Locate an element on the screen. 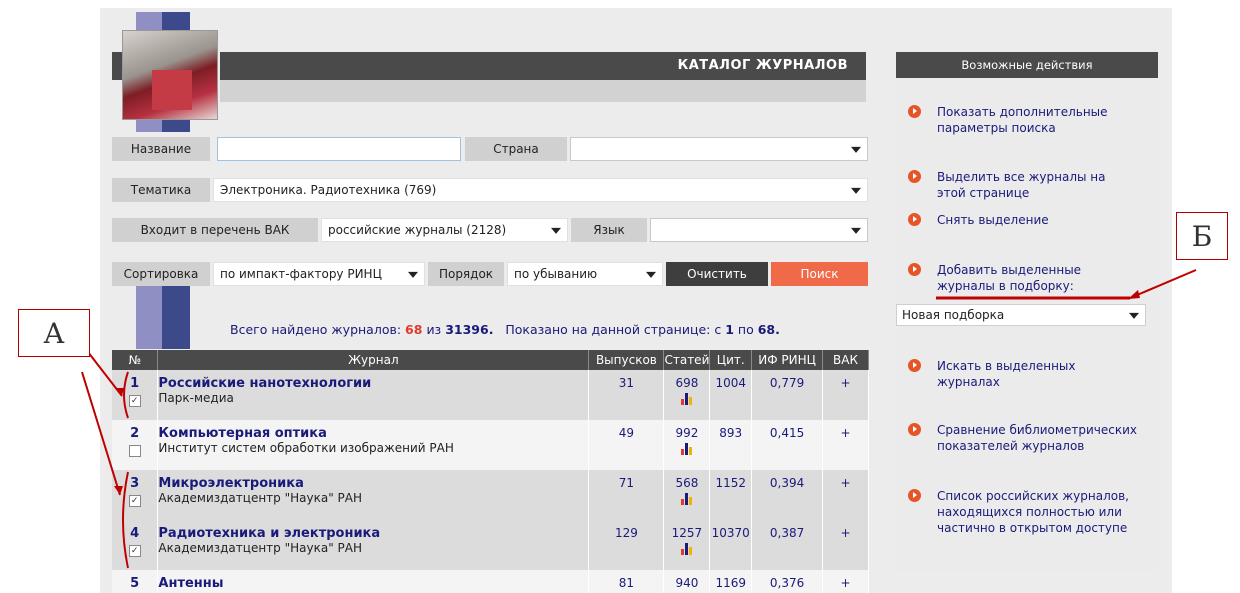  callout-a: А is located at coordinates (54, 333).